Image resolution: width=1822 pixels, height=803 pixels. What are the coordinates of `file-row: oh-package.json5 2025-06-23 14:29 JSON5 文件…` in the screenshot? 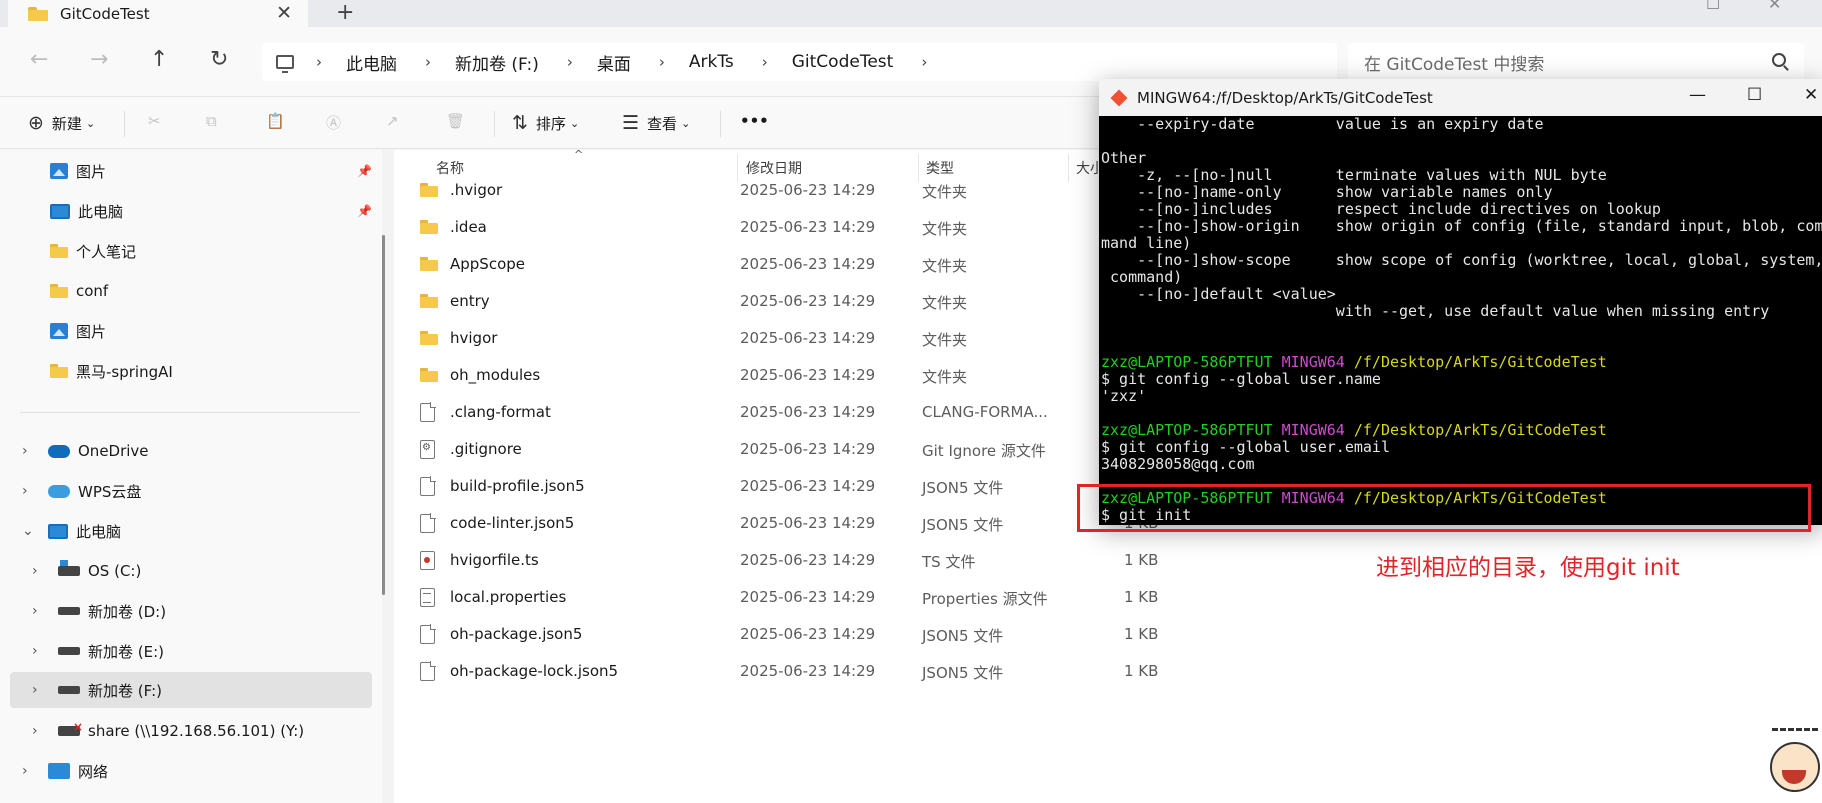 It's located at (818, 634).